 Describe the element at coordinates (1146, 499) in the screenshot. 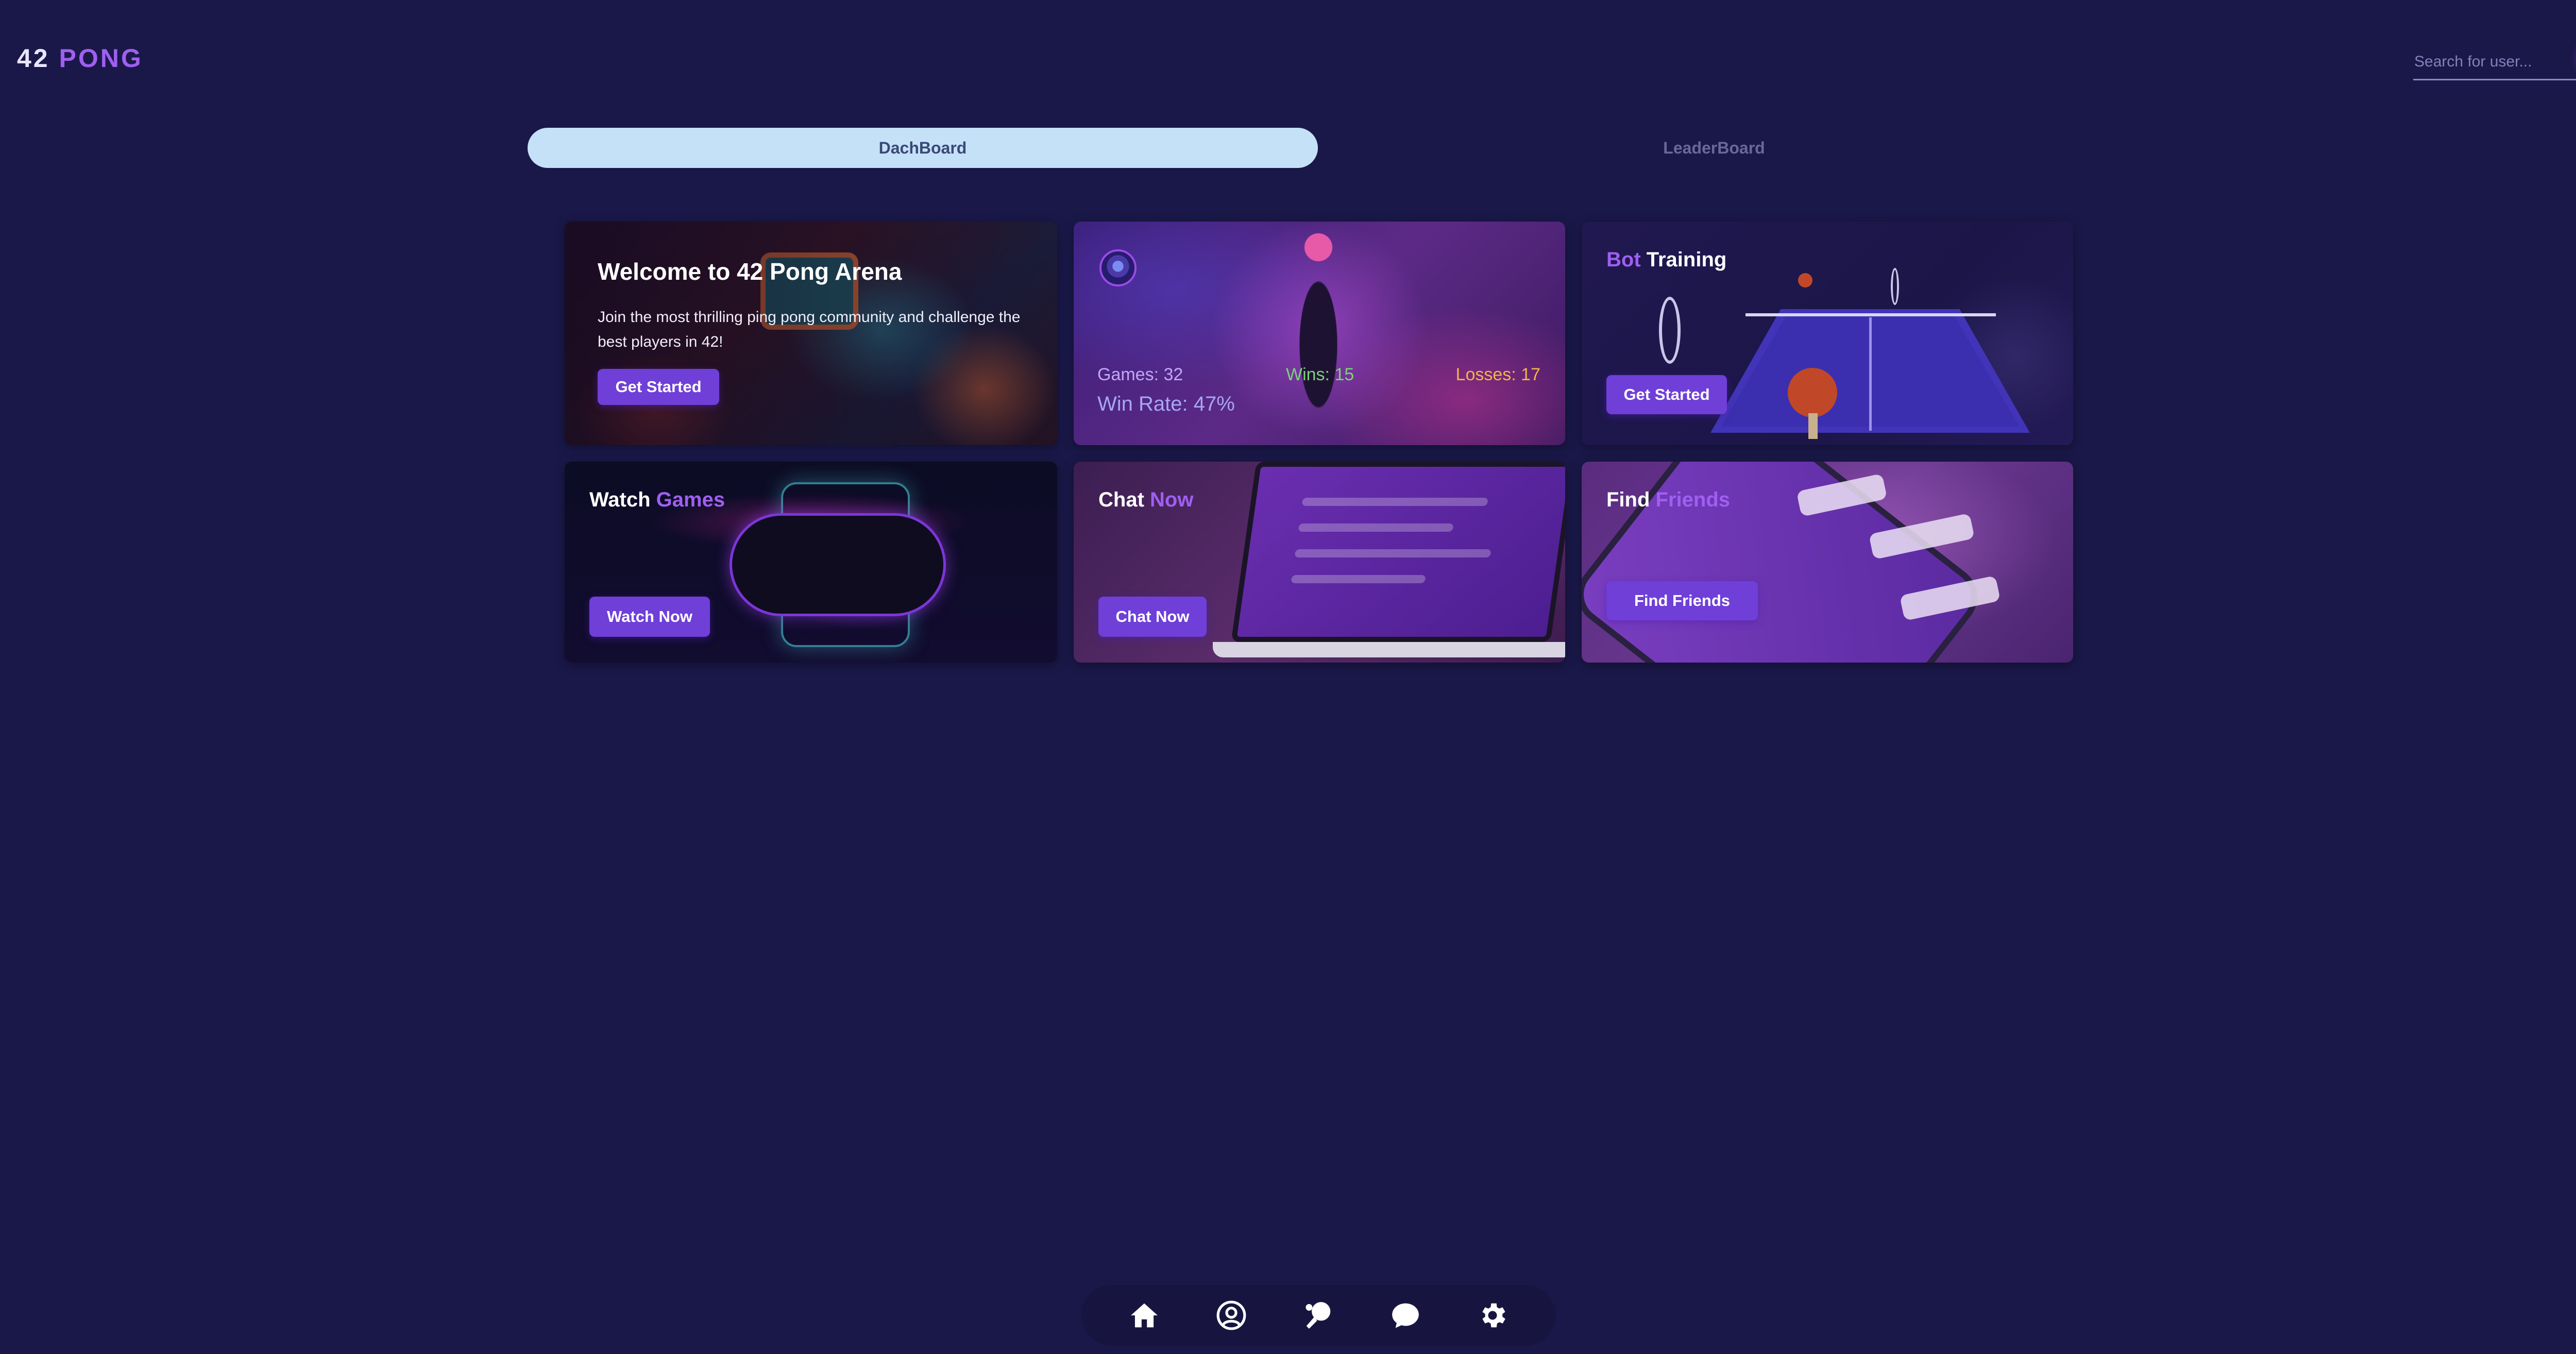

I see `chat-title: Chat Now` at that location.